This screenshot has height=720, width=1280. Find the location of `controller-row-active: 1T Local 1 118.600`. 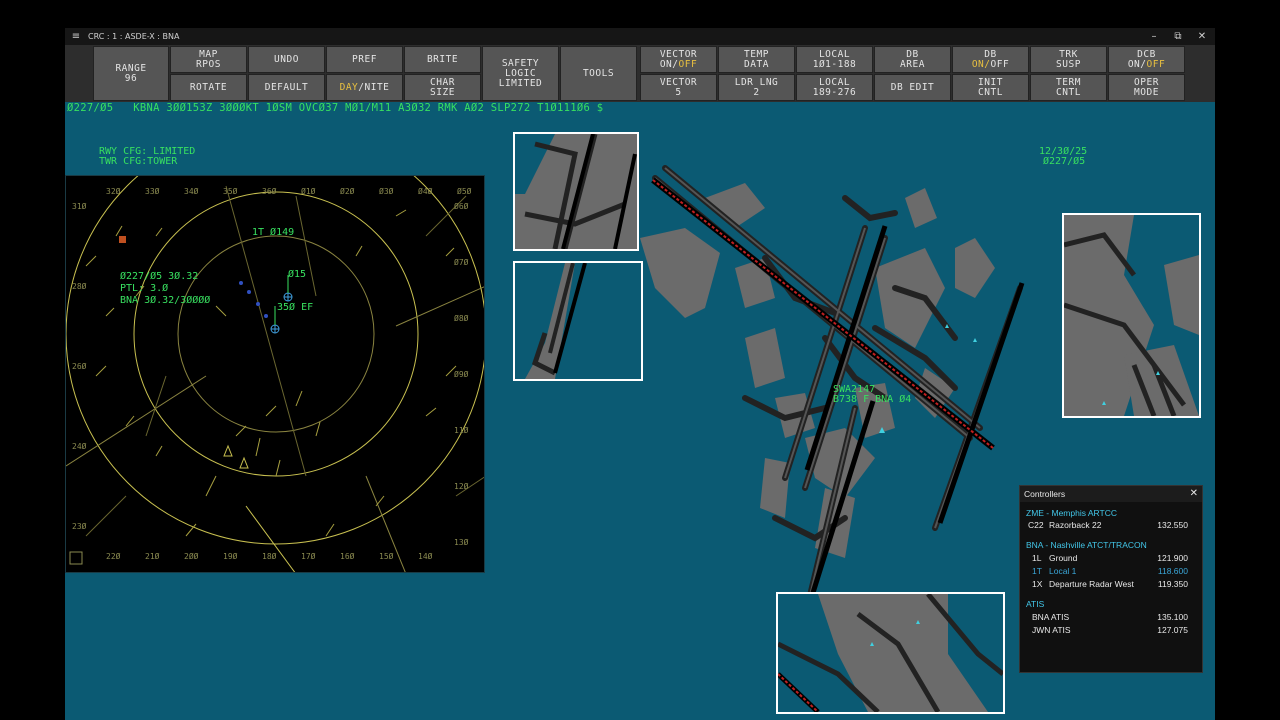

controller-row-active: 1T Local 1 118.600 is located at coordinates (1110, 571).